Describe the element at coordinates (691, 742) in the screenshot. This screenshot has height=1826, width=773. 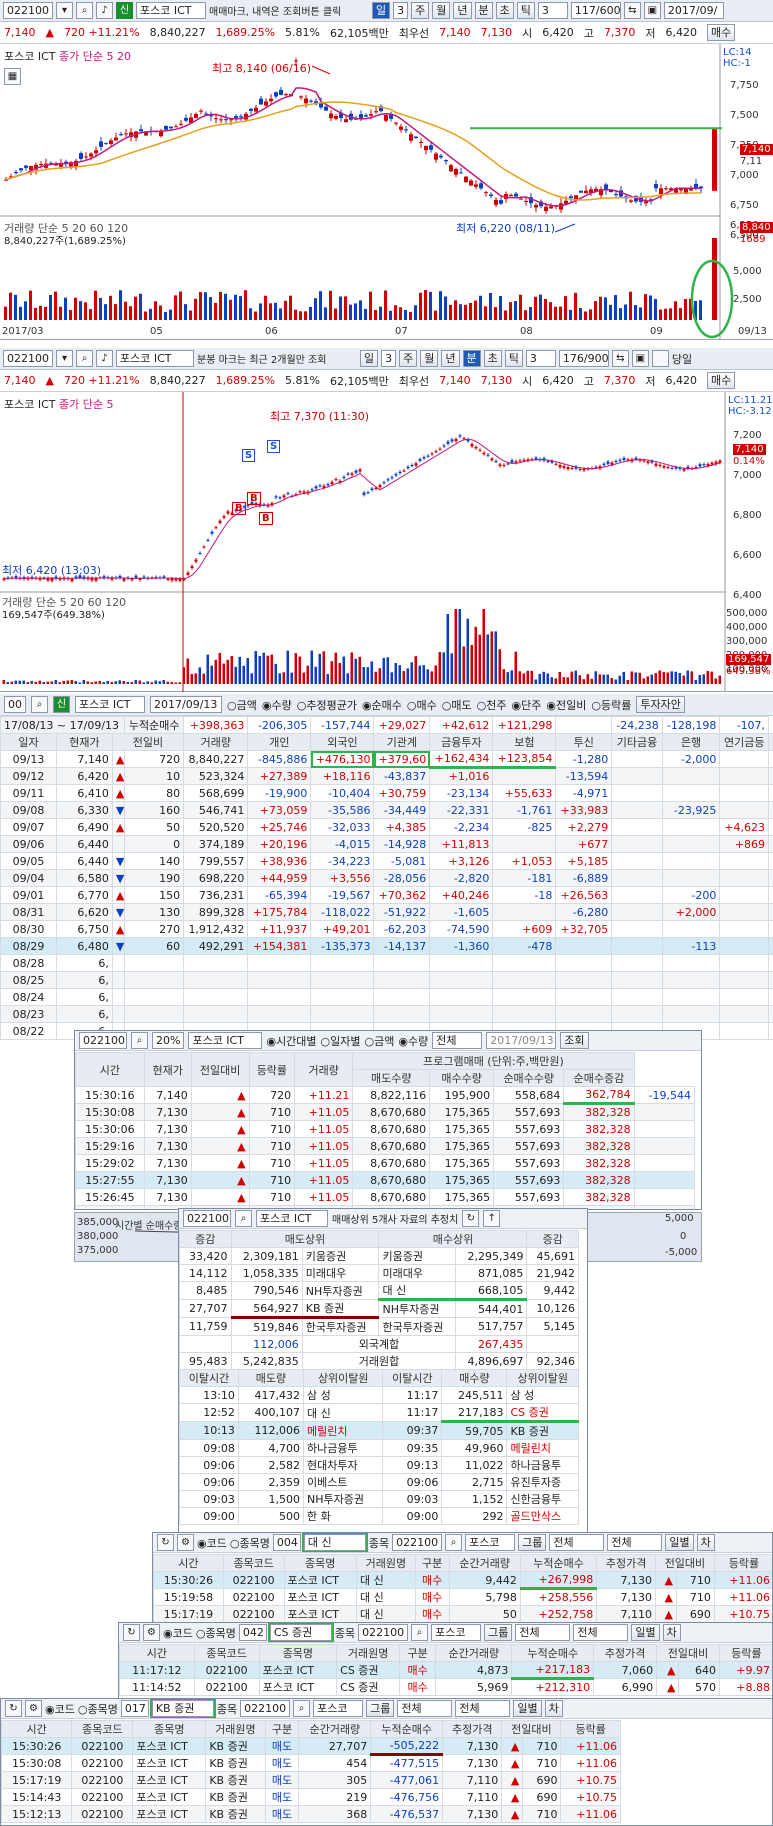
I see `col-header: 은행` at that location.